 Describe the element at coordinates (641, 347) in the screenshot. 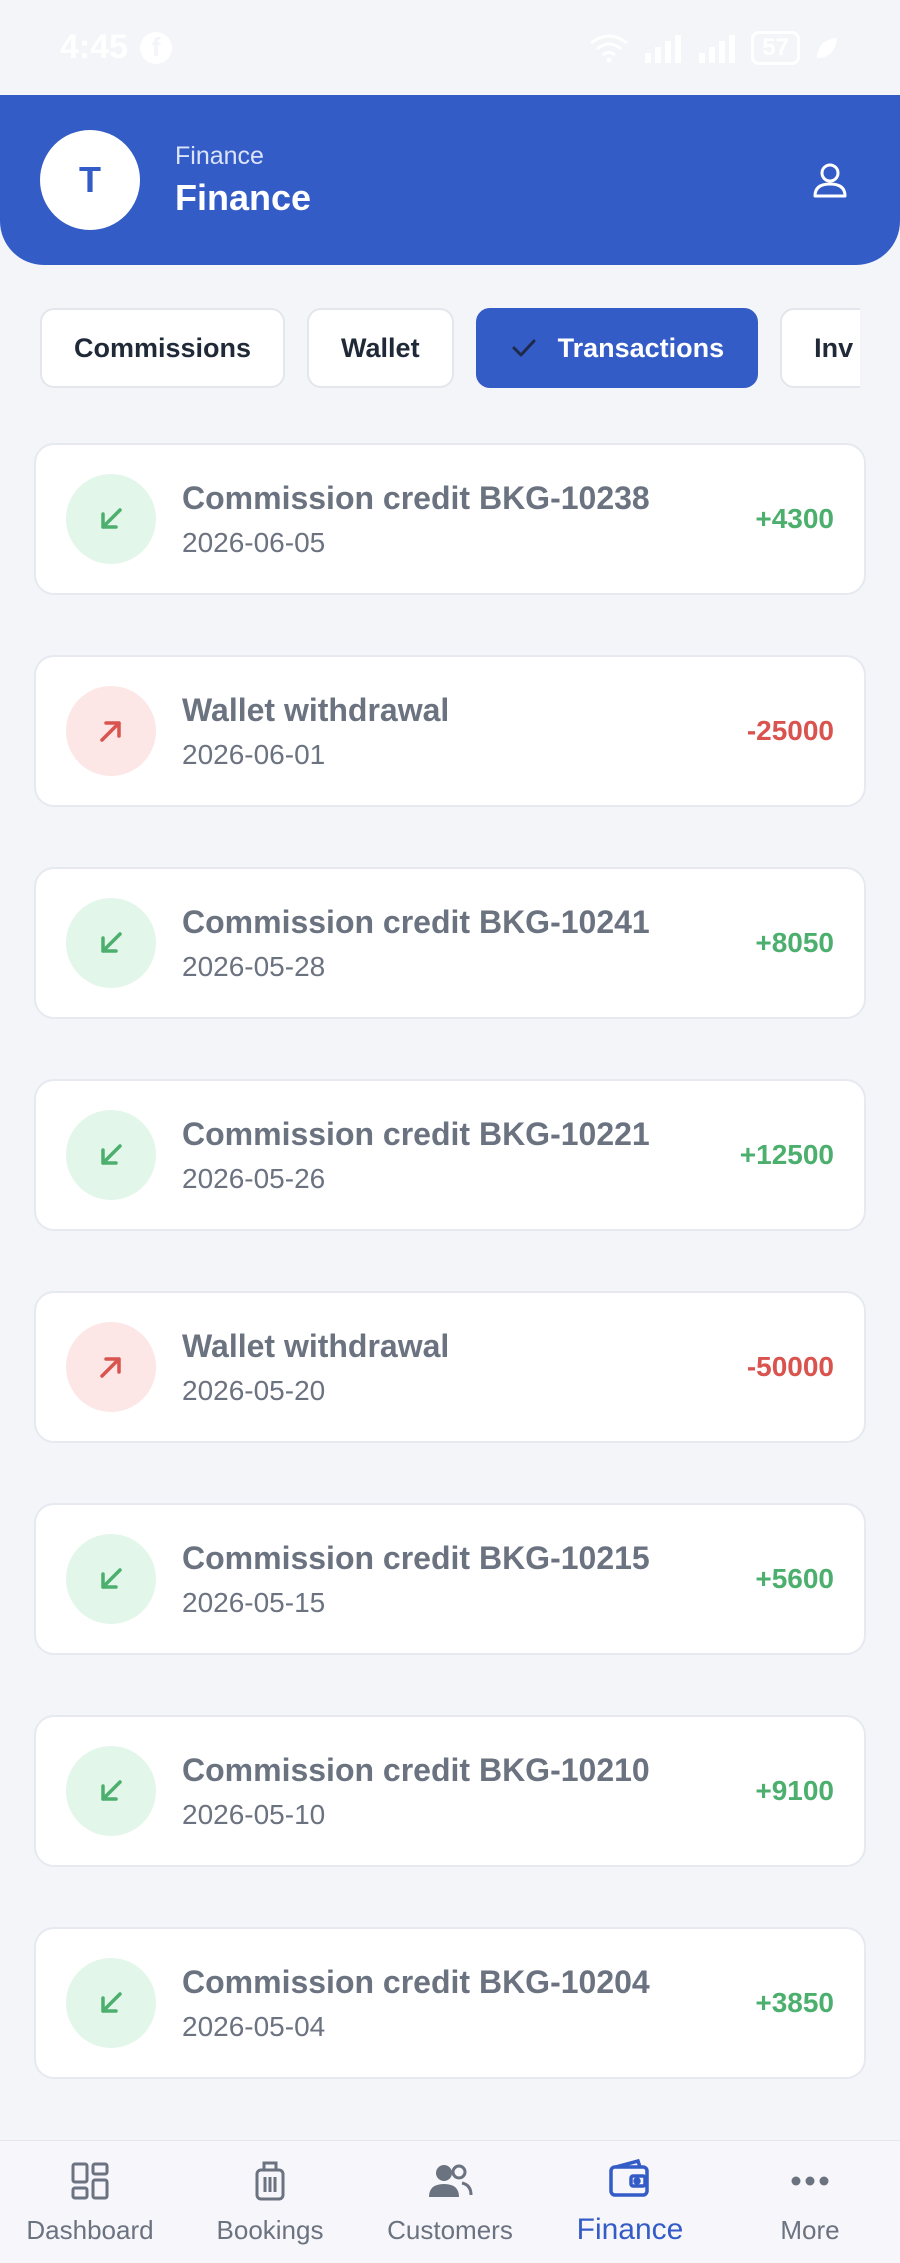

I see `tab-label: Transactions` at that location.